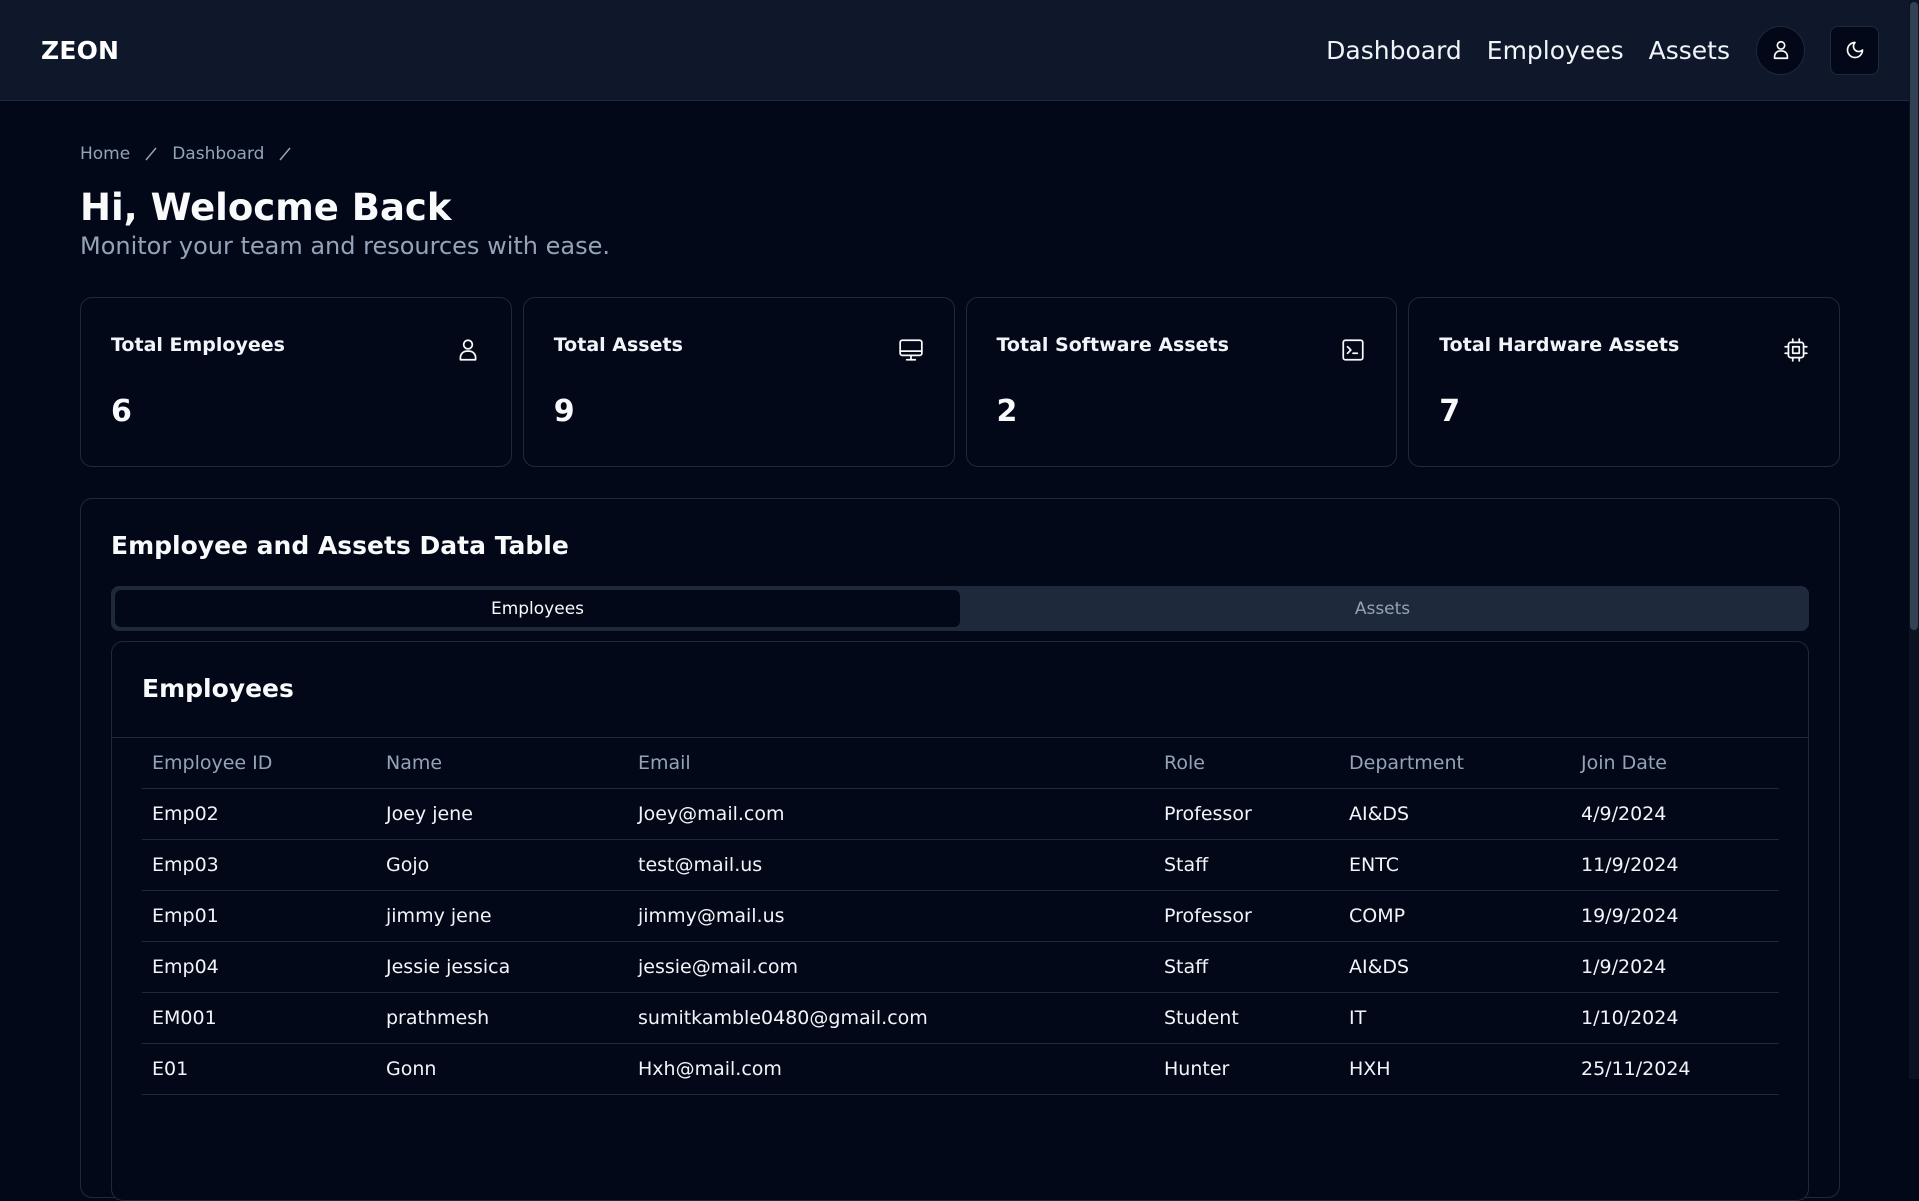 This screenshot has height=1201, width=1919. What do you see at coordinates (1675, 916) in the screenshot?
I see `cell-join-date: 19/9/2024` at bounding box center [1675, 916].